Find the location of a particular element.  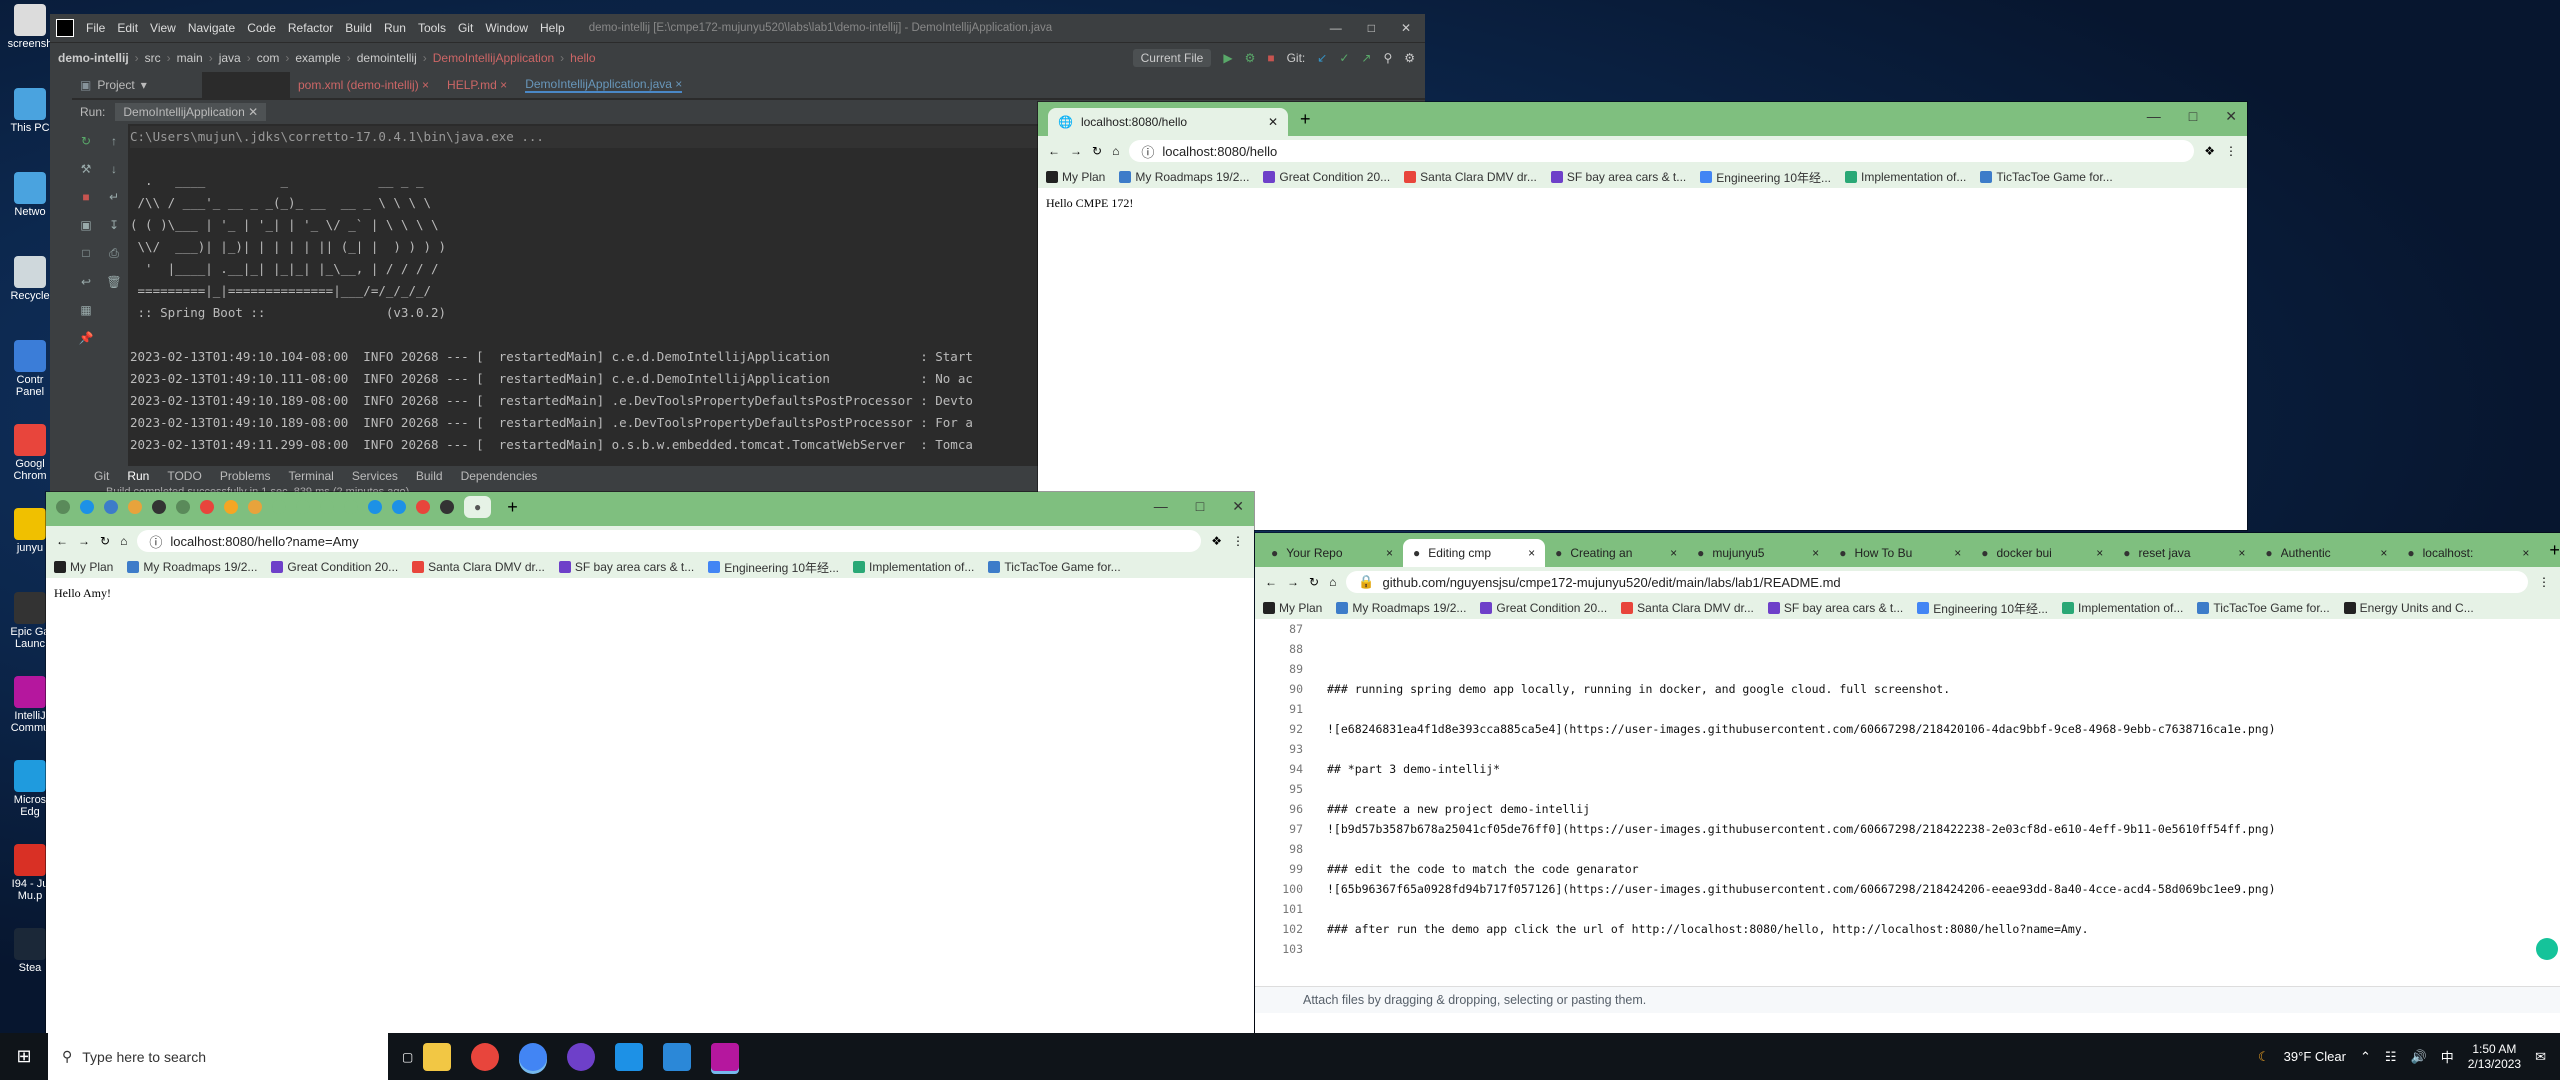

run-icon: ▶ is located at coordinates (1227, 58).